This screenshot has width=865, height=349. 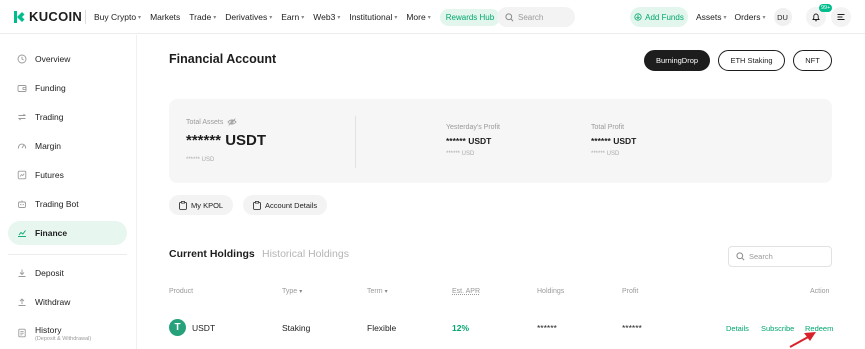 What do you see at coordinates (207, 205) in the screenshot?
I see `my-kpol-label: My KPOL` at bounding box center [207, 205].